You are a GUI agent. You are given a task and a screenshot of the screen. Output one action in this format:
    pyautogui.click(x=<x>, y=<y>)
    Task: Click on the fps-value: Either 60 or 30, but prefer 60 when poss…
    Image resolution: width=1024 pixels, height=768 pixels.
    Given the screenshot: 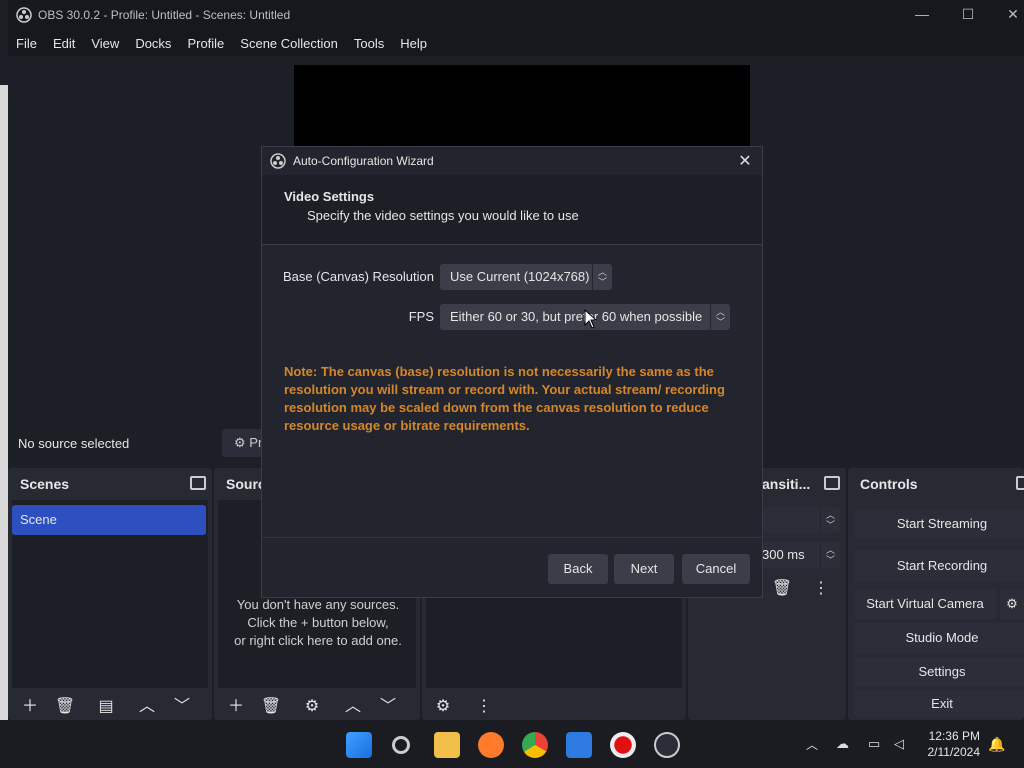 What is the action you would take?
    pyautogui.click(x=576, y=316)
    